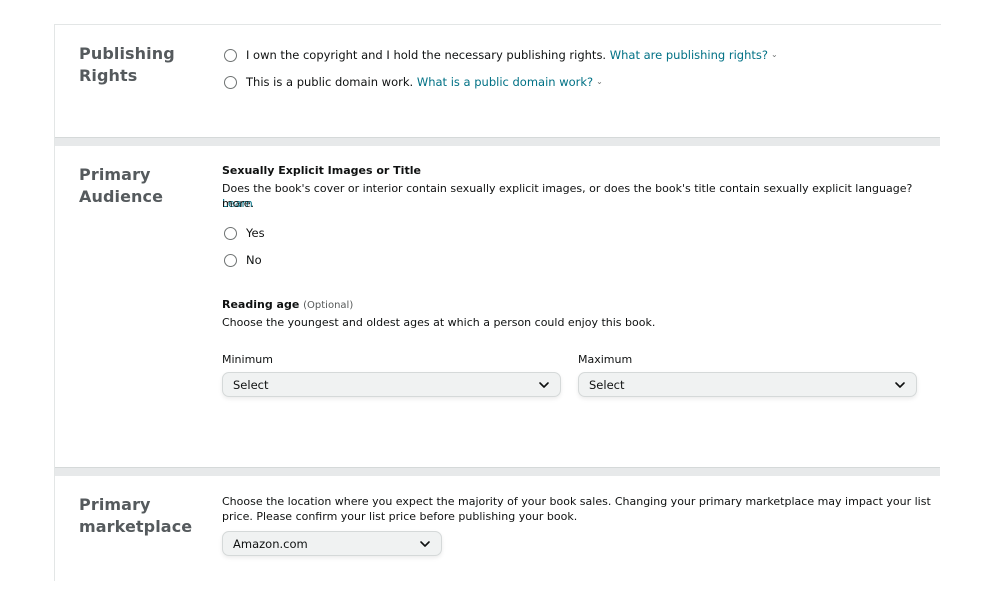 The width and height of the screenshot is (1000, 600). What do you see at coordinates (391, 384) in the screenshot?
I see `minimum-age-select: Select` at bounding box center [391, 384].